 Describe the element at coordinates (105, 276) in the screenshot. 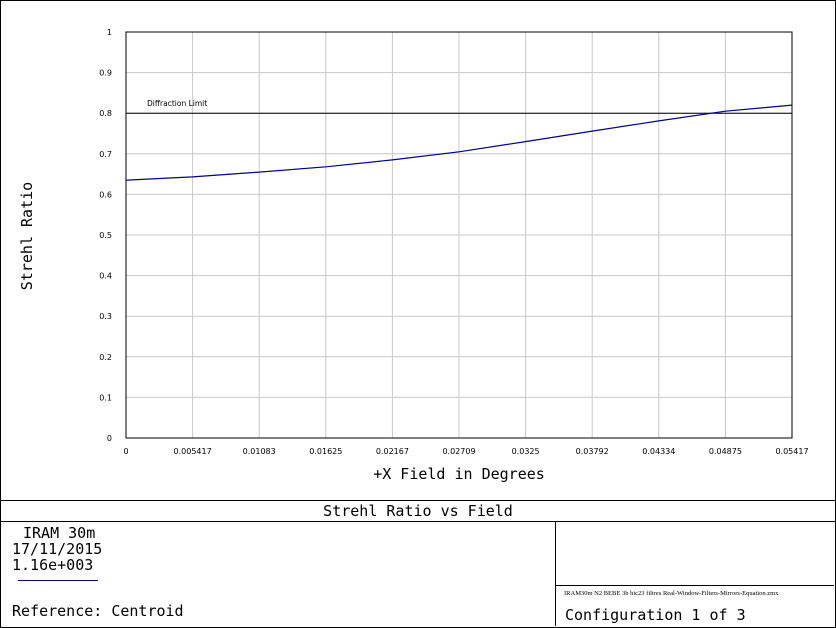

I see `y-tick-label: 0.4` at that location.